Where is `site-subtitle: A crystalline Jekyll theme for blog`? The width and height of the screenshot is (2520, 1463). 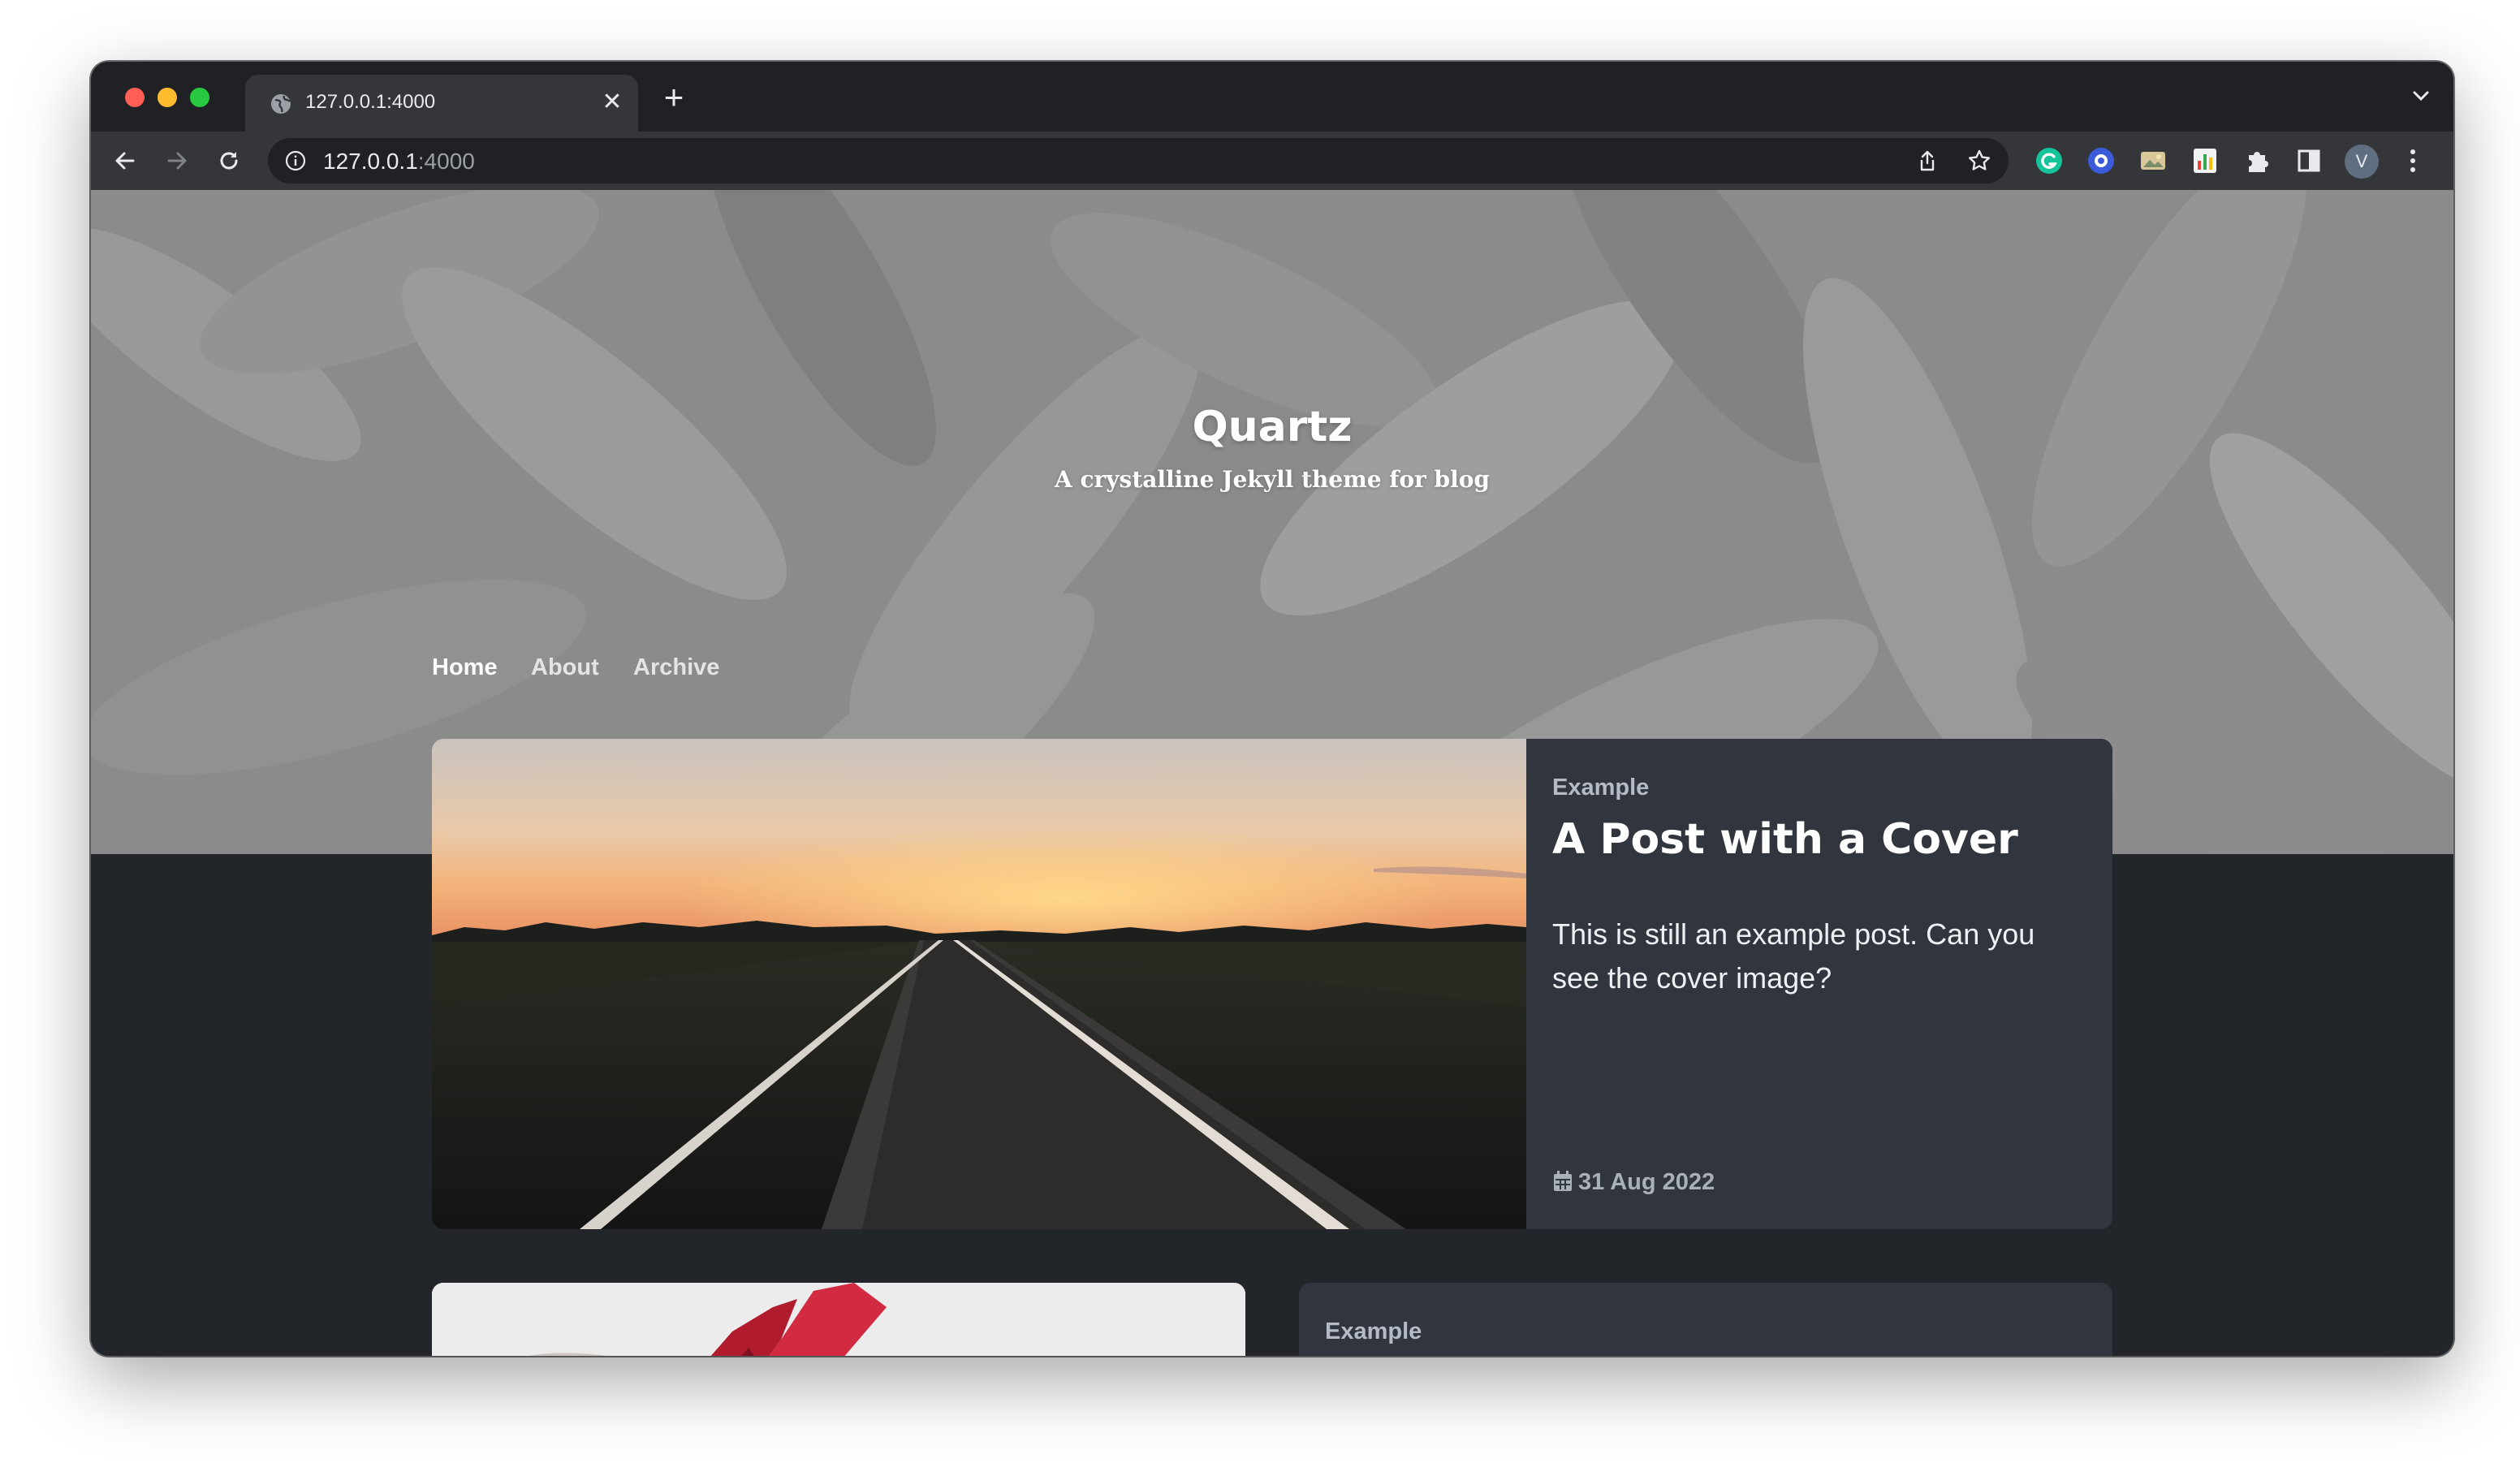 site-subtitle: A crystalline Jekyll theme for blog is located at coordinates (1273, 480).